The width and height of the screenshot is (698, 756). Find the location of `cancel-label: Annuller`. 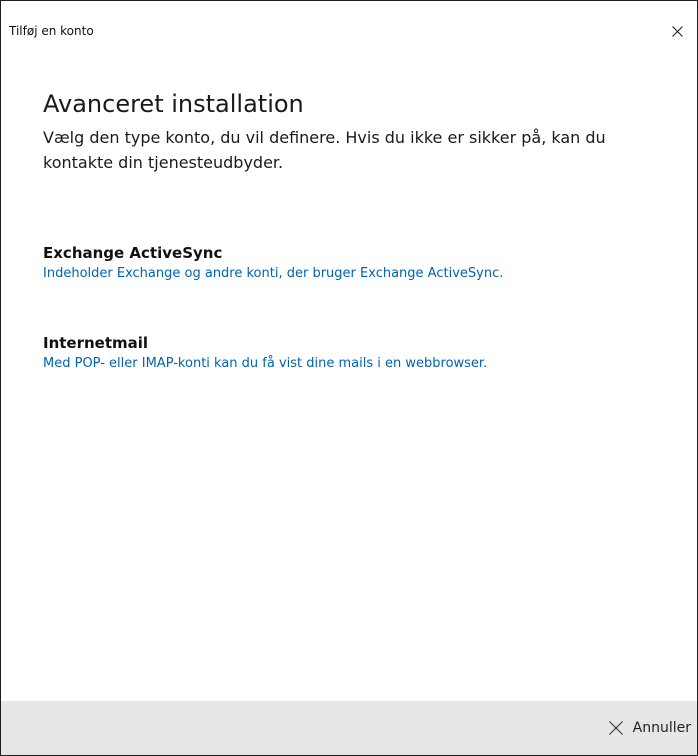

cancel-label: Annuller is located at coordinates (661, 728).